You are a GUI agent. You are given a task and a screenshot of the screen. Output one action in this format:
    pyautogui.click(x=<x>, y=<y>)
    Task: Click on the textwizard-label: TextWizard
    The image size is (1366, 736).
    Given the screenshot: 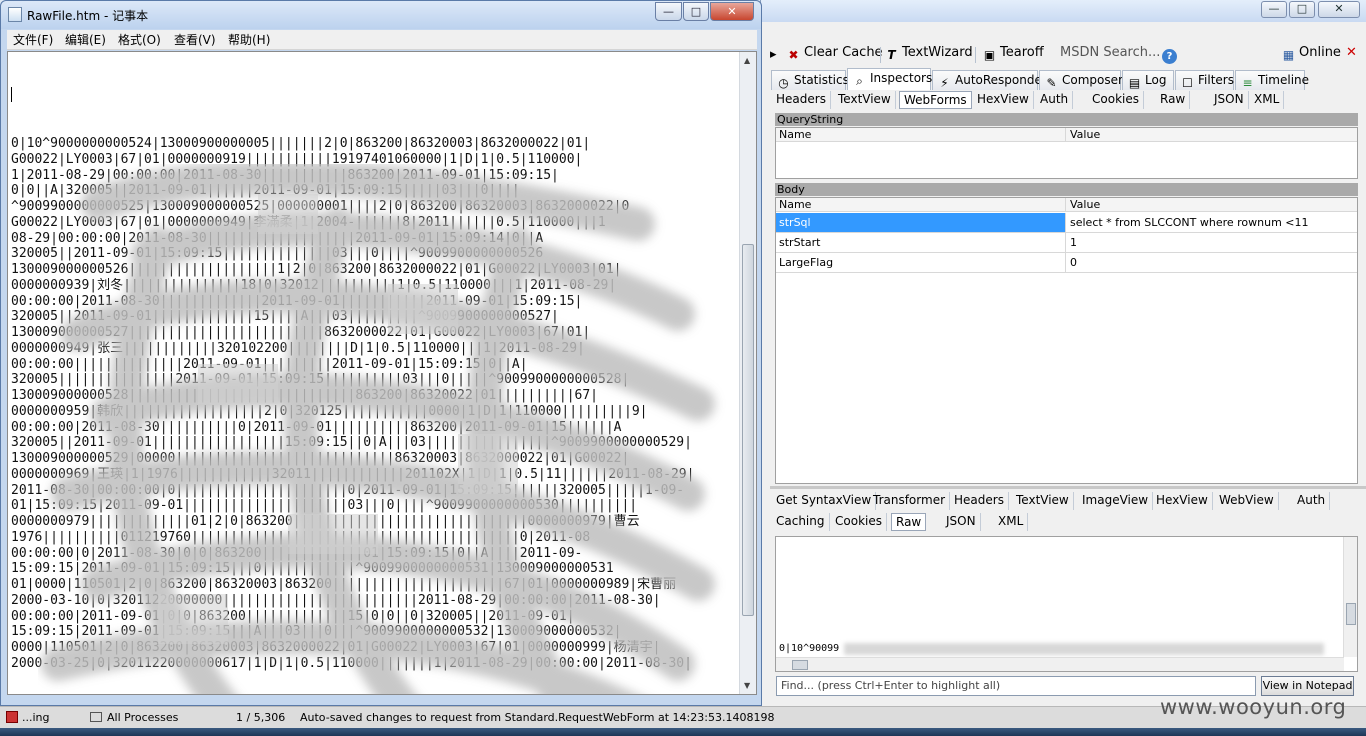 What is the action you would take?
    pyautogui.click(x=937, y=52)
    